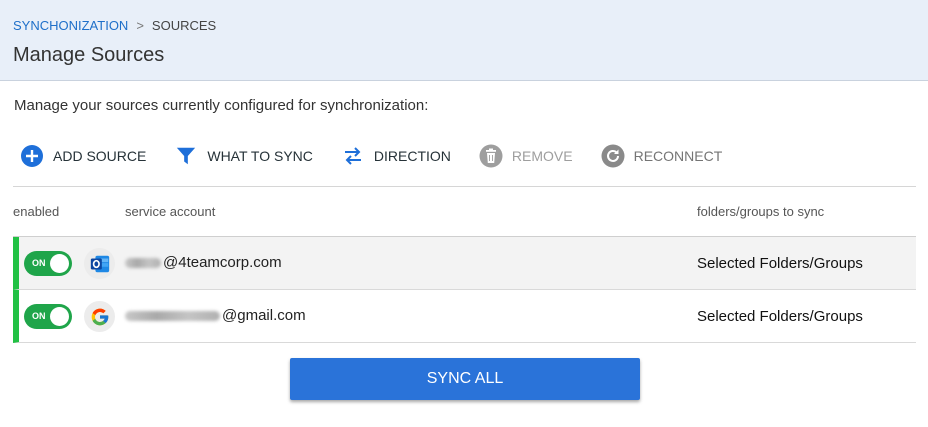 Image resolution: width=928 pixels, height=427 pixels. What do you see at coordinates (89, 55) in the screenshot?
I see `page-title: Manage Sources` at bounding box center [89, 55].